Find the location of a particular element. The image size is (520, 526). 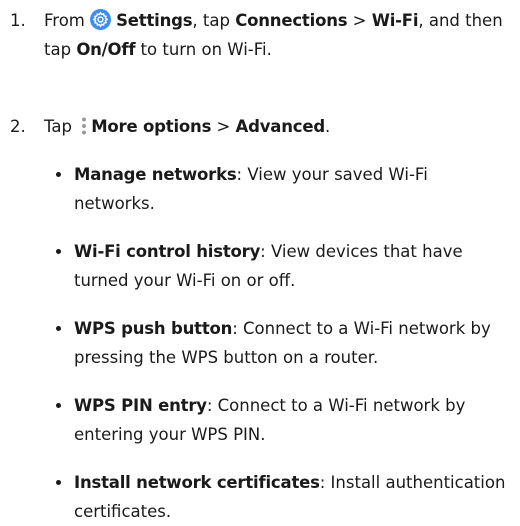

wifi-label: Wi-Fi is located at coordinates (395, 20).